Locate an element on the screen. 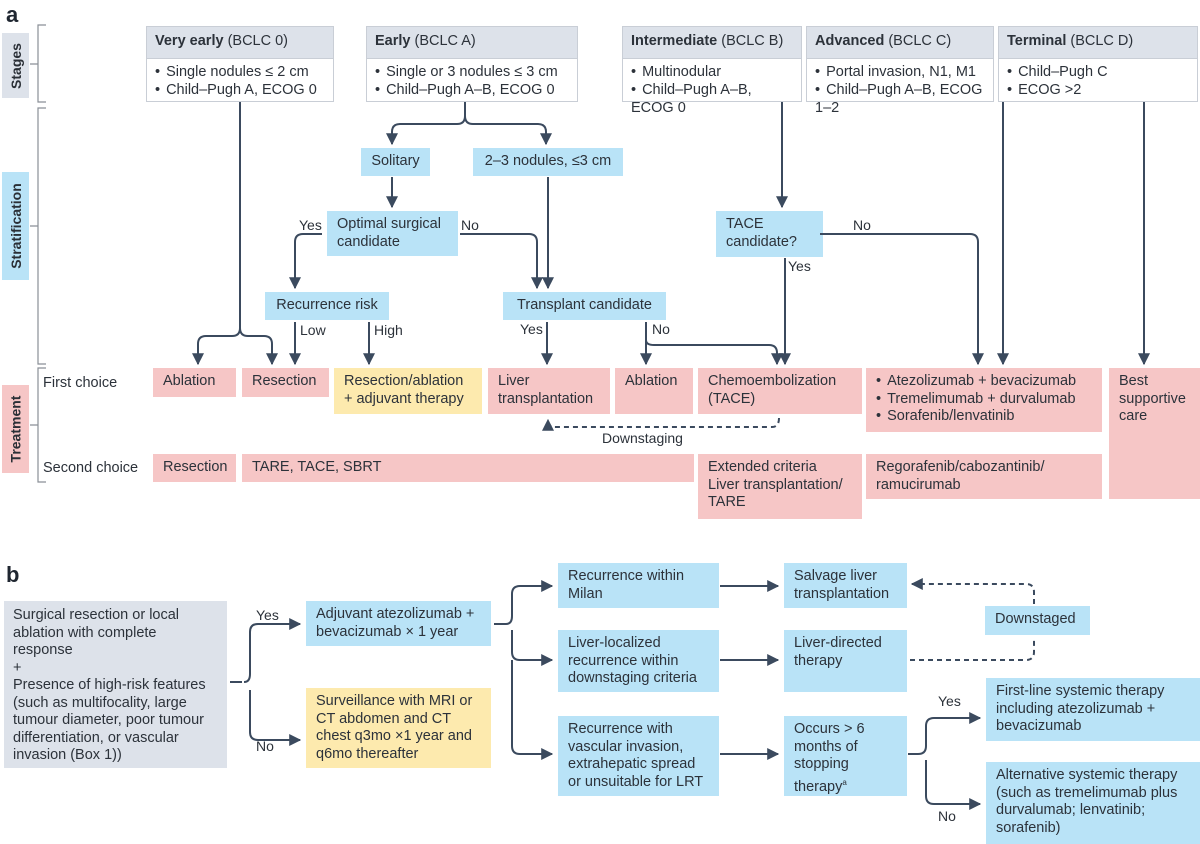 The height and width of the screenshot is (844, 1200). bracket-stratification is located at coordinates (38, 236).